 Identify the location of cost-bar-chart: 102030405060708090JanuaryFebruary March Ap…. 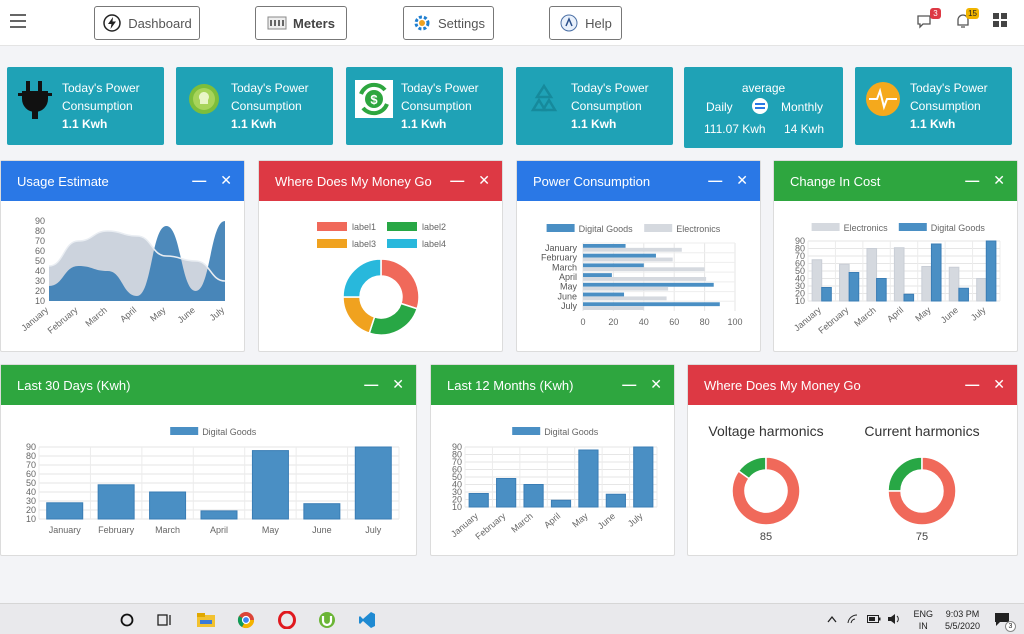
(896, 279).